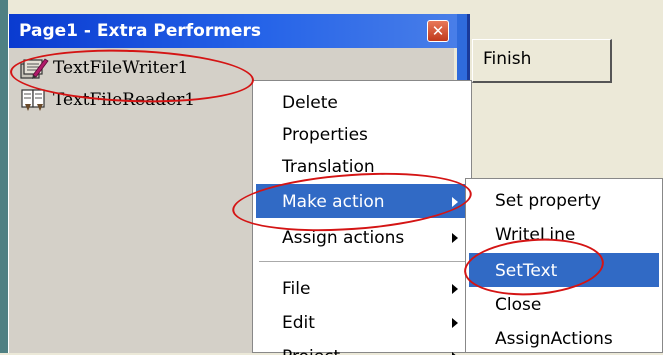 The height and width of the screenshot is (355, 663). Describe the element at coordinates (362, 288) in the screenshot. I see `menu-item-file: File` at that location.